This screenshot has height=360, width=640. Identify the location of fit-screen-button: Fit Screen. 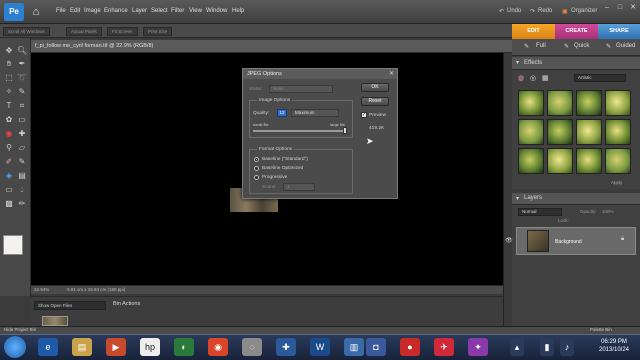
(122, 31).